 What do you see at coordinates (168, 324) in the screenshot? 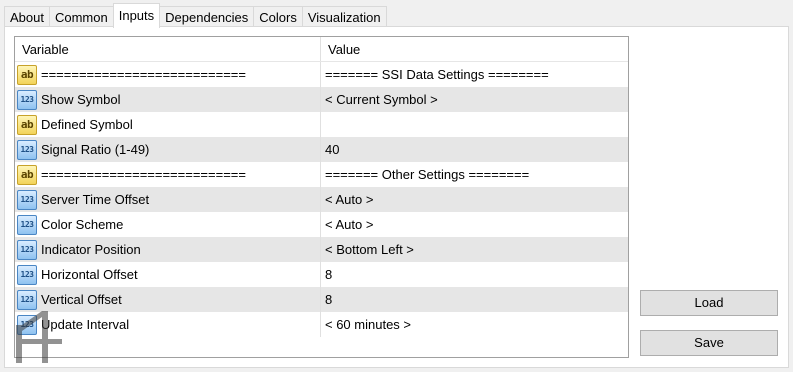
I see `variable-cell: 123 Update Interval` at bounding box center [168, 324].